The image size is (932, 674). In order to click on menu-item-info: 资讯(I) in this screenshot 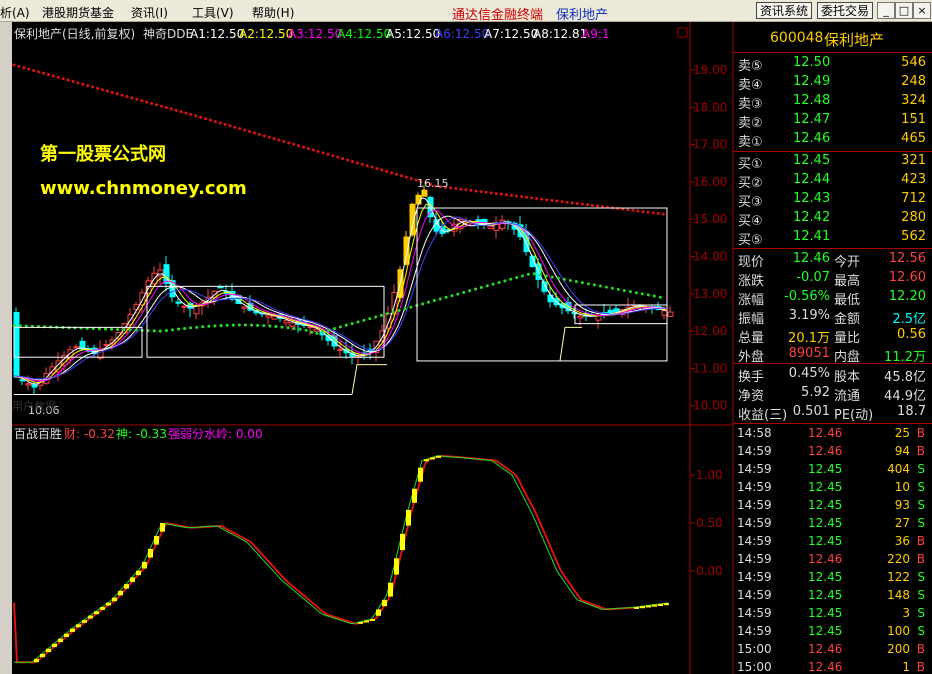, I will do `click(149, 12)`.